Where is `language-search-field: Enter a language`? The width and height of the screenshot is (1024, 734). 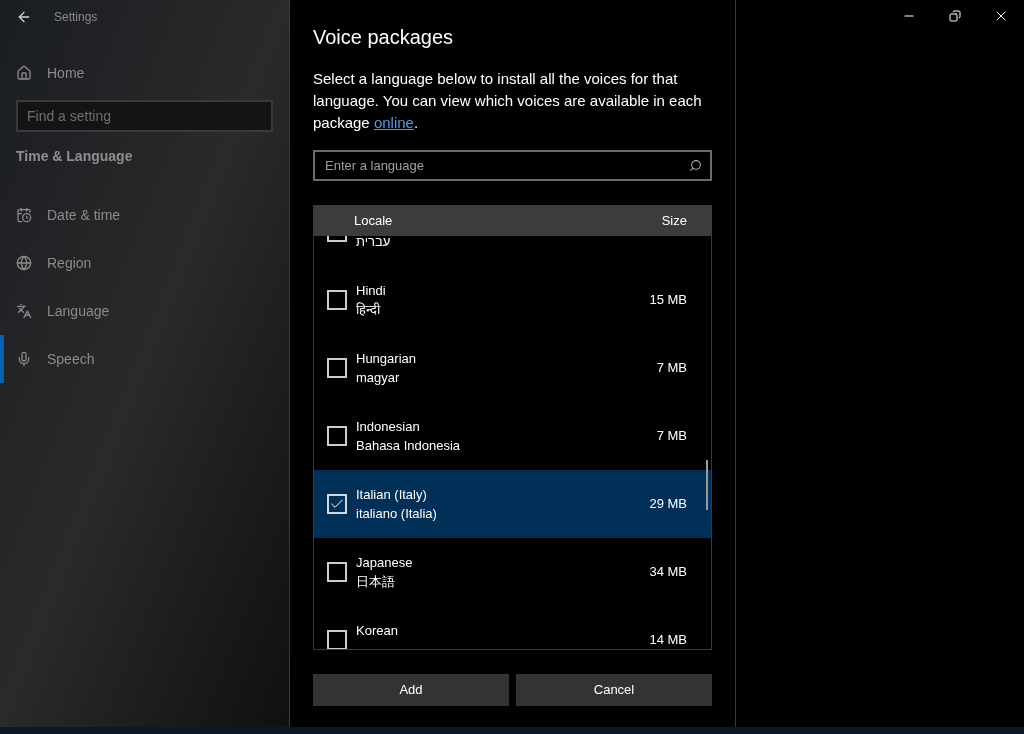
language-search-field: Enter a language is located at coordinates (512, 165).